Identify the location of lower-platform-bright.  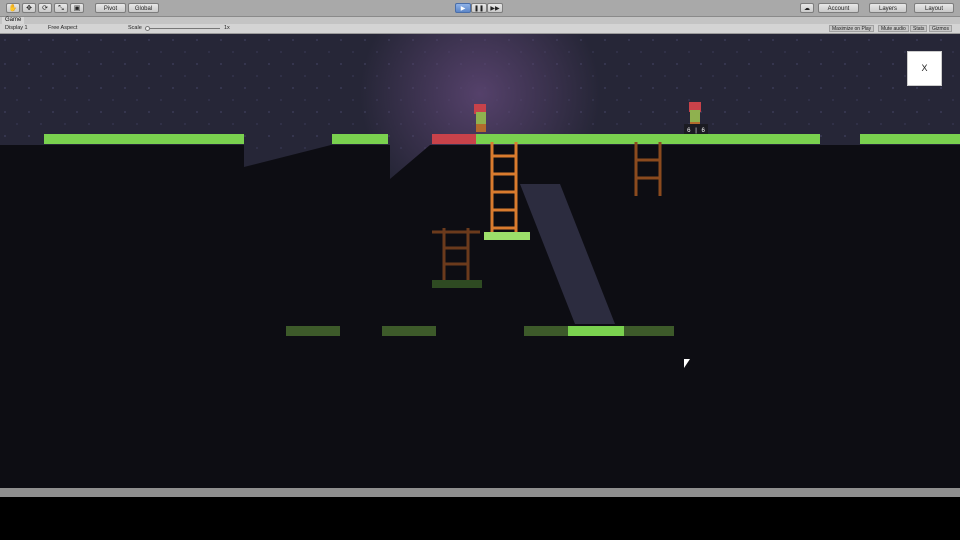
(596, 331).